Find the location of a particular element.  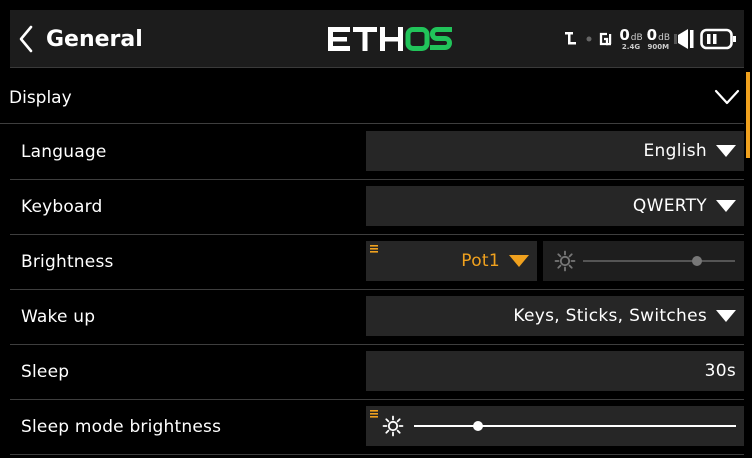

keyboard-select: QWERTY is located at coordinates (555, 206).